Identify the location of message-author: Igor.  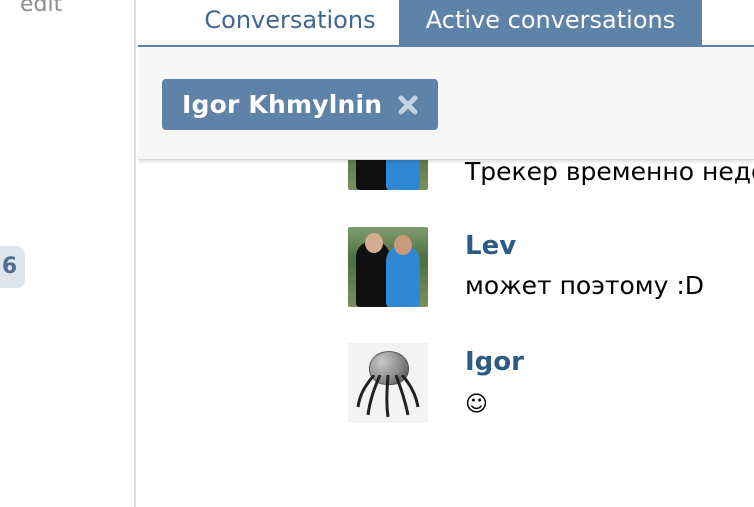
(494, 362).